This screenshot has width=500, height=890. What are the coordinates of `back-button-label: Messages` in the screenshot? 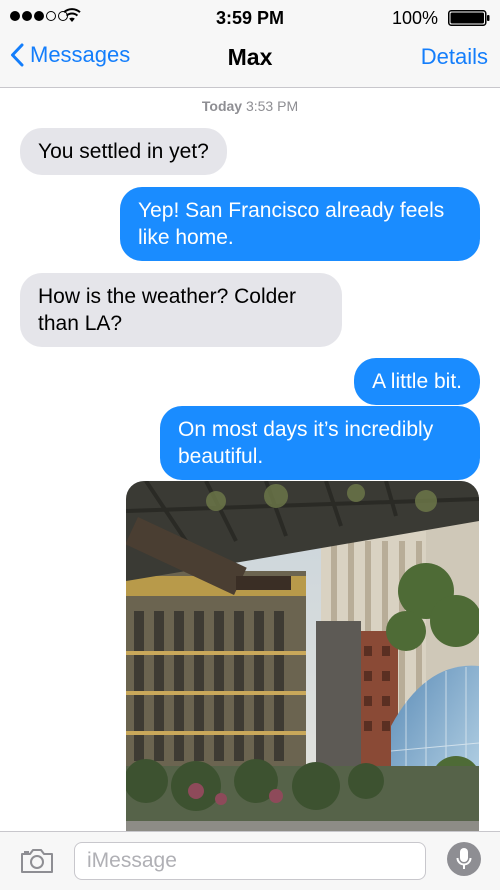 It's located at (80, 54).